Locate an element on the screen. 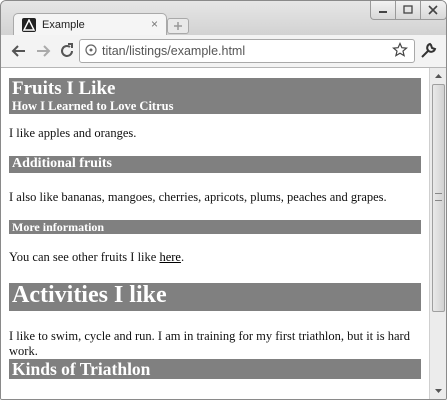  browser-toolbar: titan/listings/example.html is located at coordinates (223, 51).